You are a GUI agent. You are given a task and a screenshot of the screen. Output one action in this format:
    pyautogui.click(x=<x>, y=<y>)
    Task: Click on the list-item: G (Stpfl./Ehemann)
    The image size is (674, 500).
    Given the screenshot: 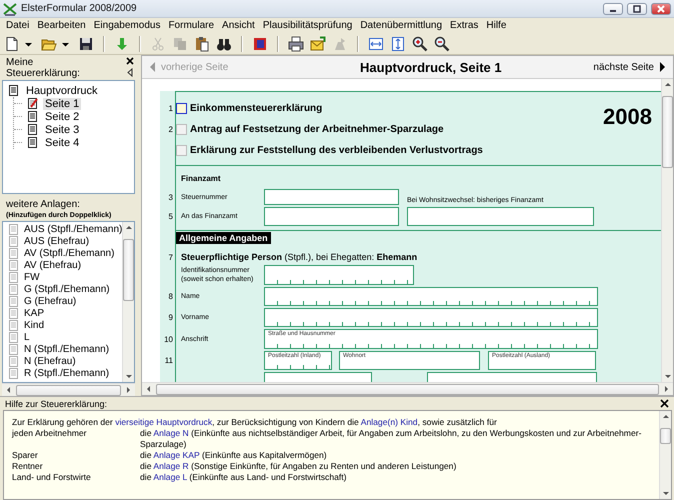 What is the action you would take?
    pyautogui.click(x=67, y=289)
    